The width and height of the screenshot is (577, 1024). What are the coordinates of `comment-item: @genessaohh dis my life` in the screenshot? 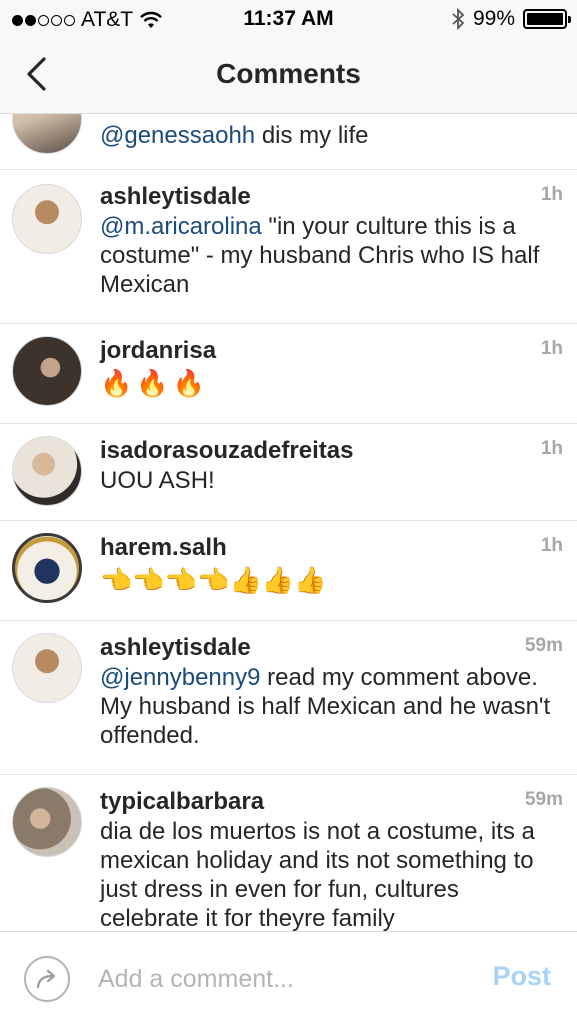 It's located at (288, 142).